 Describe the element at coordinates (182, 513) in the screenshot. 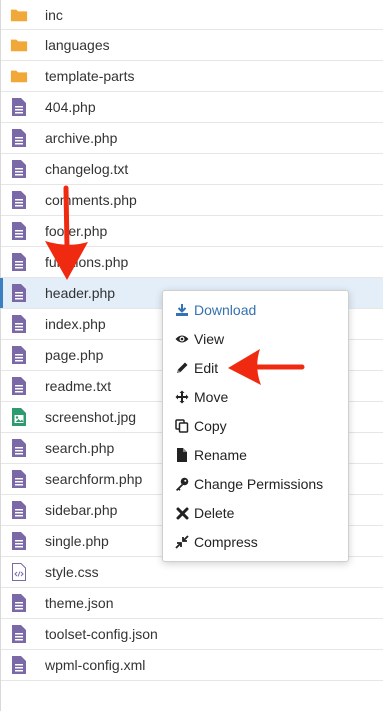

I see `x-icon` at that location.